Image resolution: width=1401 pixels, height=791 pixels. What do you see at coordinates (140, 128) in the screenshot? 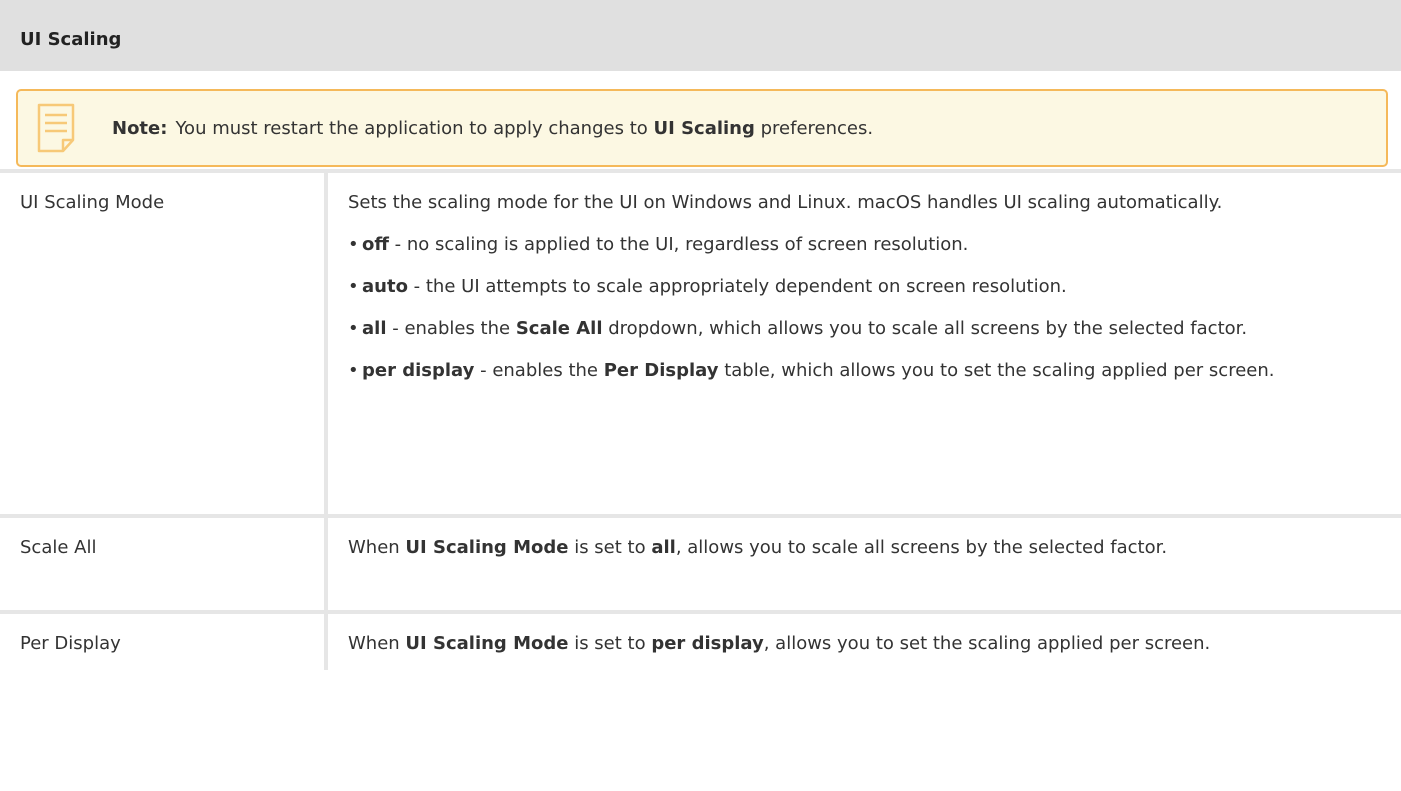
I see `note-label: Note:` at bounding box center [140, 128].